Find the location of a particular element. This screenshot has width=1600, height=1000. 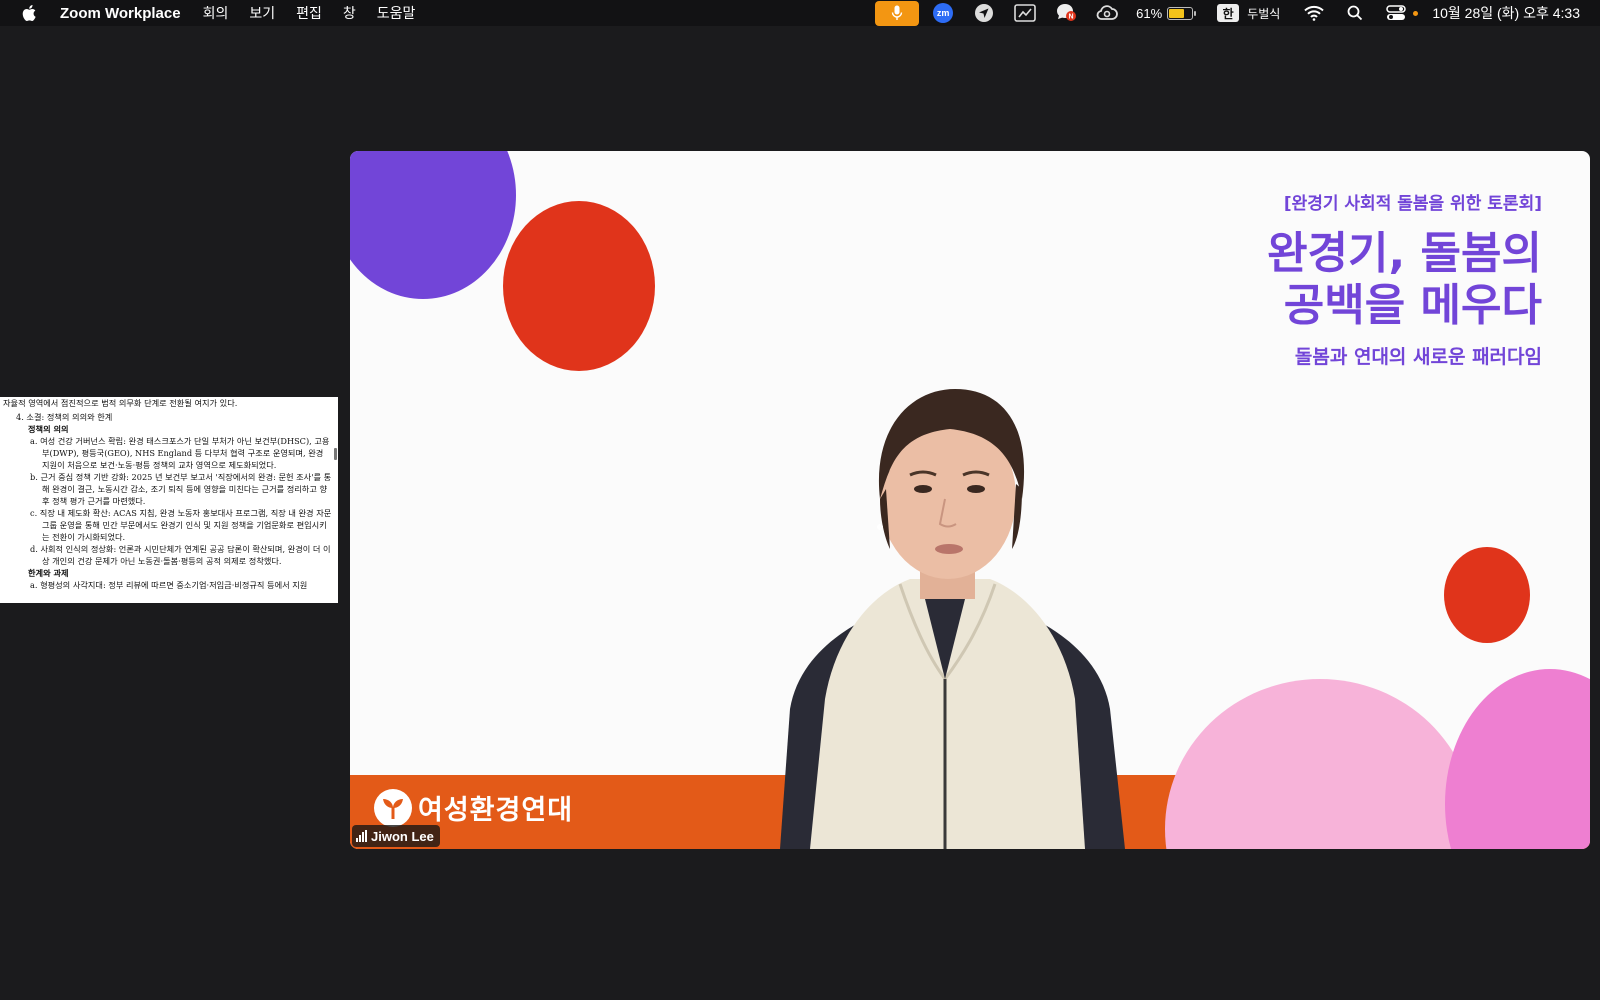

menu-window: 창 is located at coordinates (349, 13).